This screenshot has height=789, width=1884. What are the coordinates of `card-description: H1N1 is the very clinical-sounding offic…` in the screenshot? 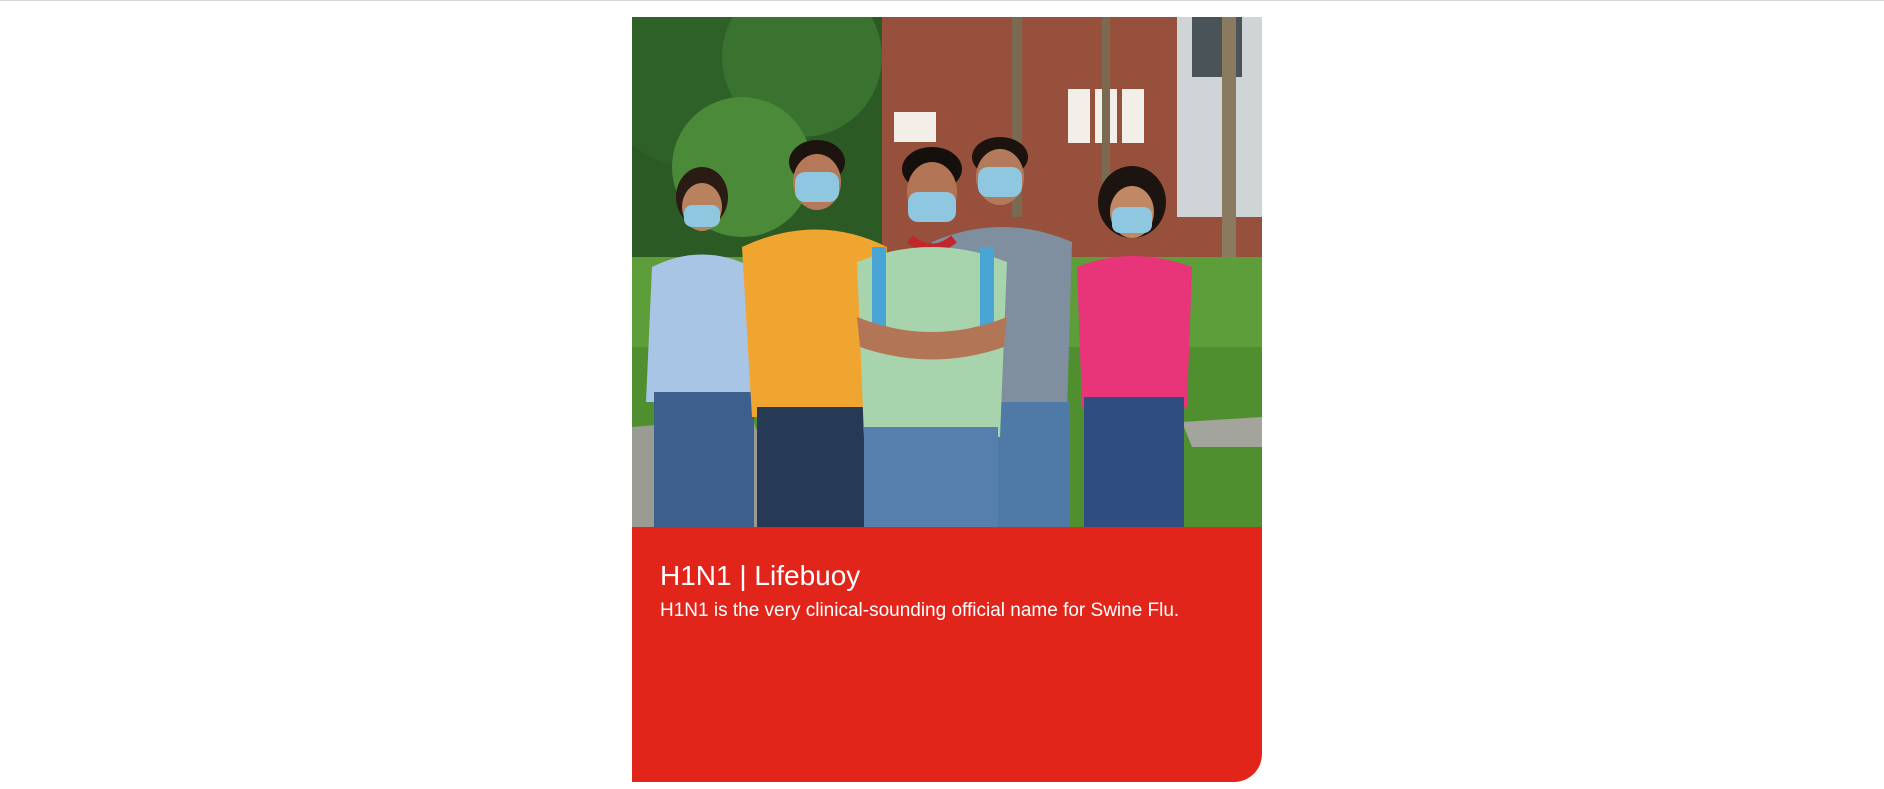 It's located at (920, 610).